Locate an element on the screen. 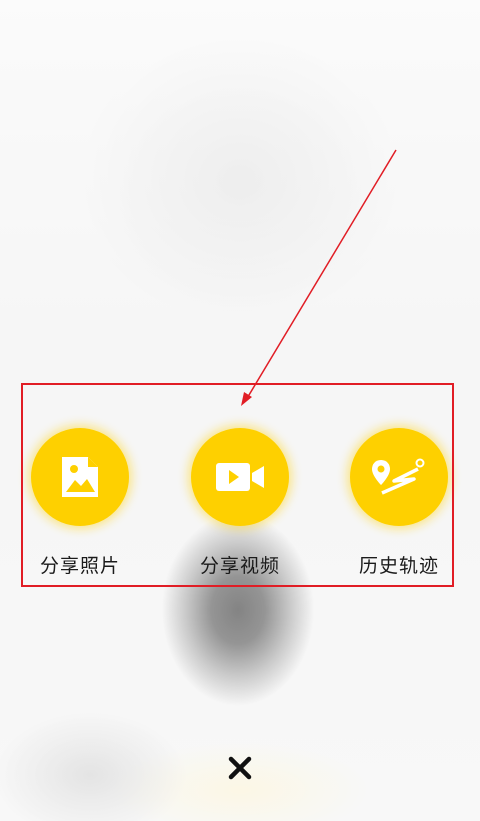 This screenshot has width=480, height=821. close-button is located at coordinates (240, 768).